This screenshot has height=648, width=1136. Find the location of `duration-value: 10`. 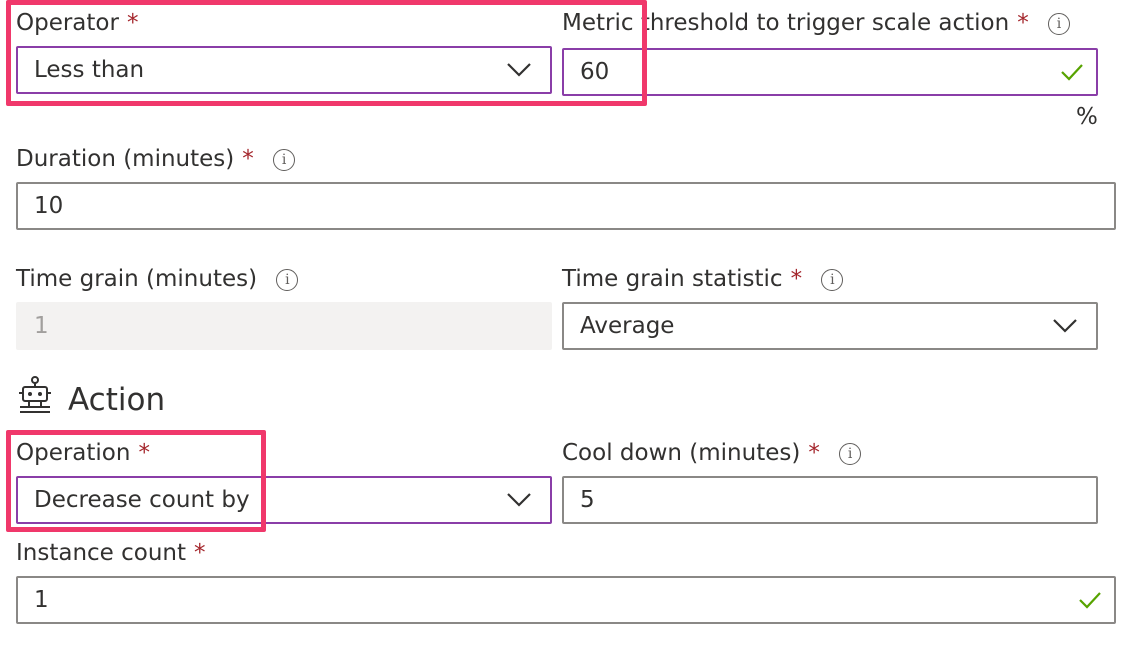

duration-value: 10 is located at coordinates (49, 206).